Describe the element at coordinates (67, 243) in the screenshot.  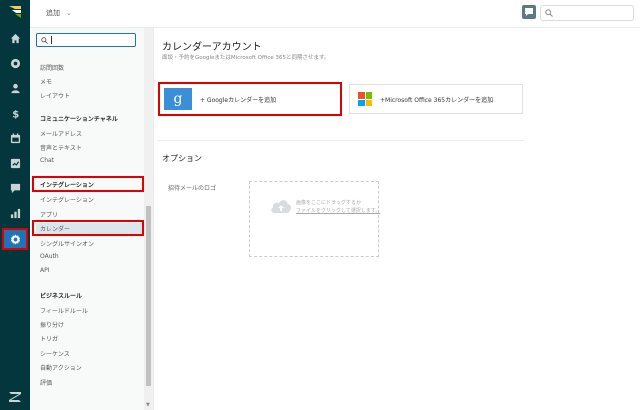
I see `sidebar-item-sso: シングルサインオン` at that location.